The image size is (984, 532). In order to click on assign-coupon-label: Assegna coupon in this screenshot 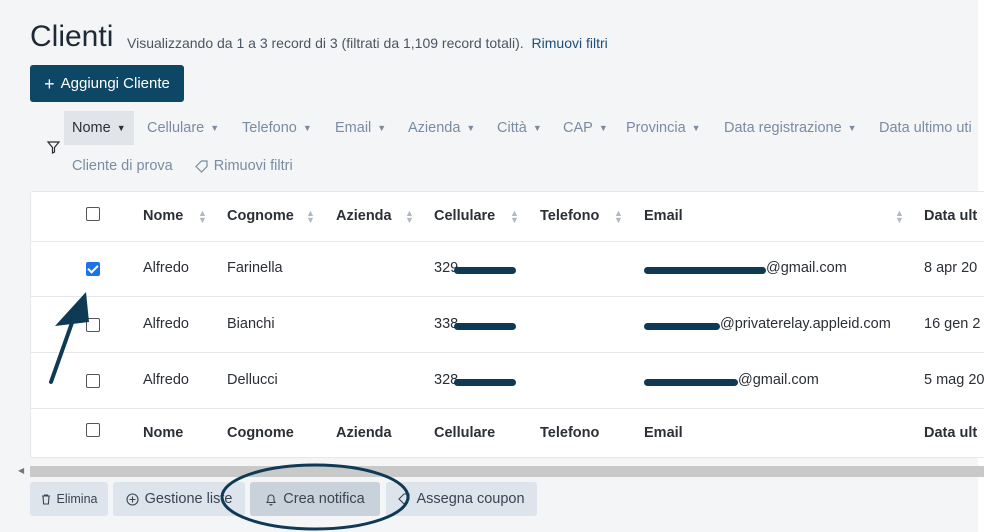, I will do `click(470, 499)`.